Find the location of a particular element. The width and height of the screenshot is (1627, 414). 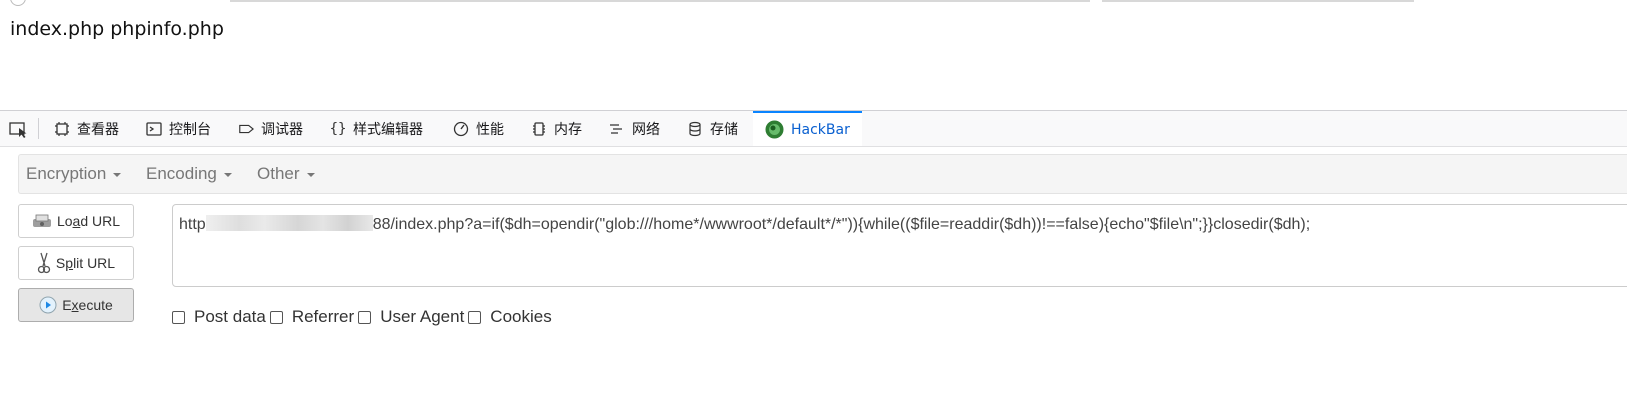

user-agent-checkbox is located at coordinates (365, 317).